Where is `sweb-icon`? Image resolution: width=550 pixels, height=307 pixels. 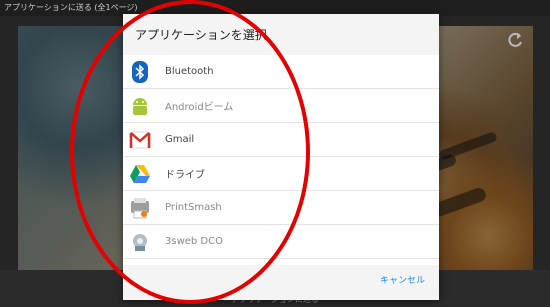 sweb-icon is located at coordinates (140, 242).